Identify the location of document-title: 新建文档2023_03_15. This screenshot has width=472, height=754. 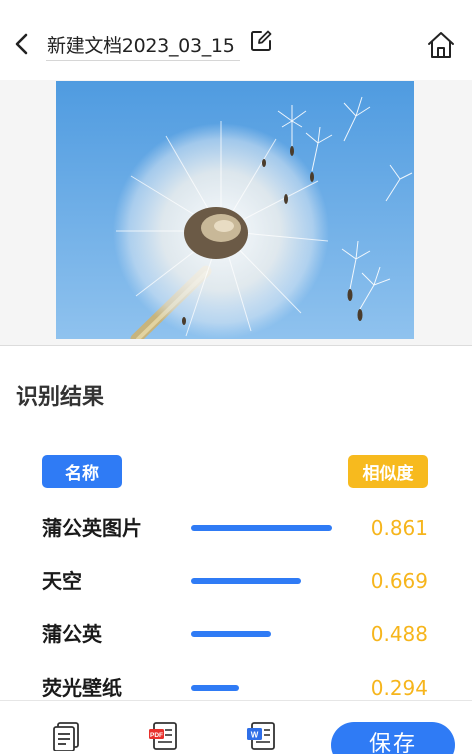
(141, 46).